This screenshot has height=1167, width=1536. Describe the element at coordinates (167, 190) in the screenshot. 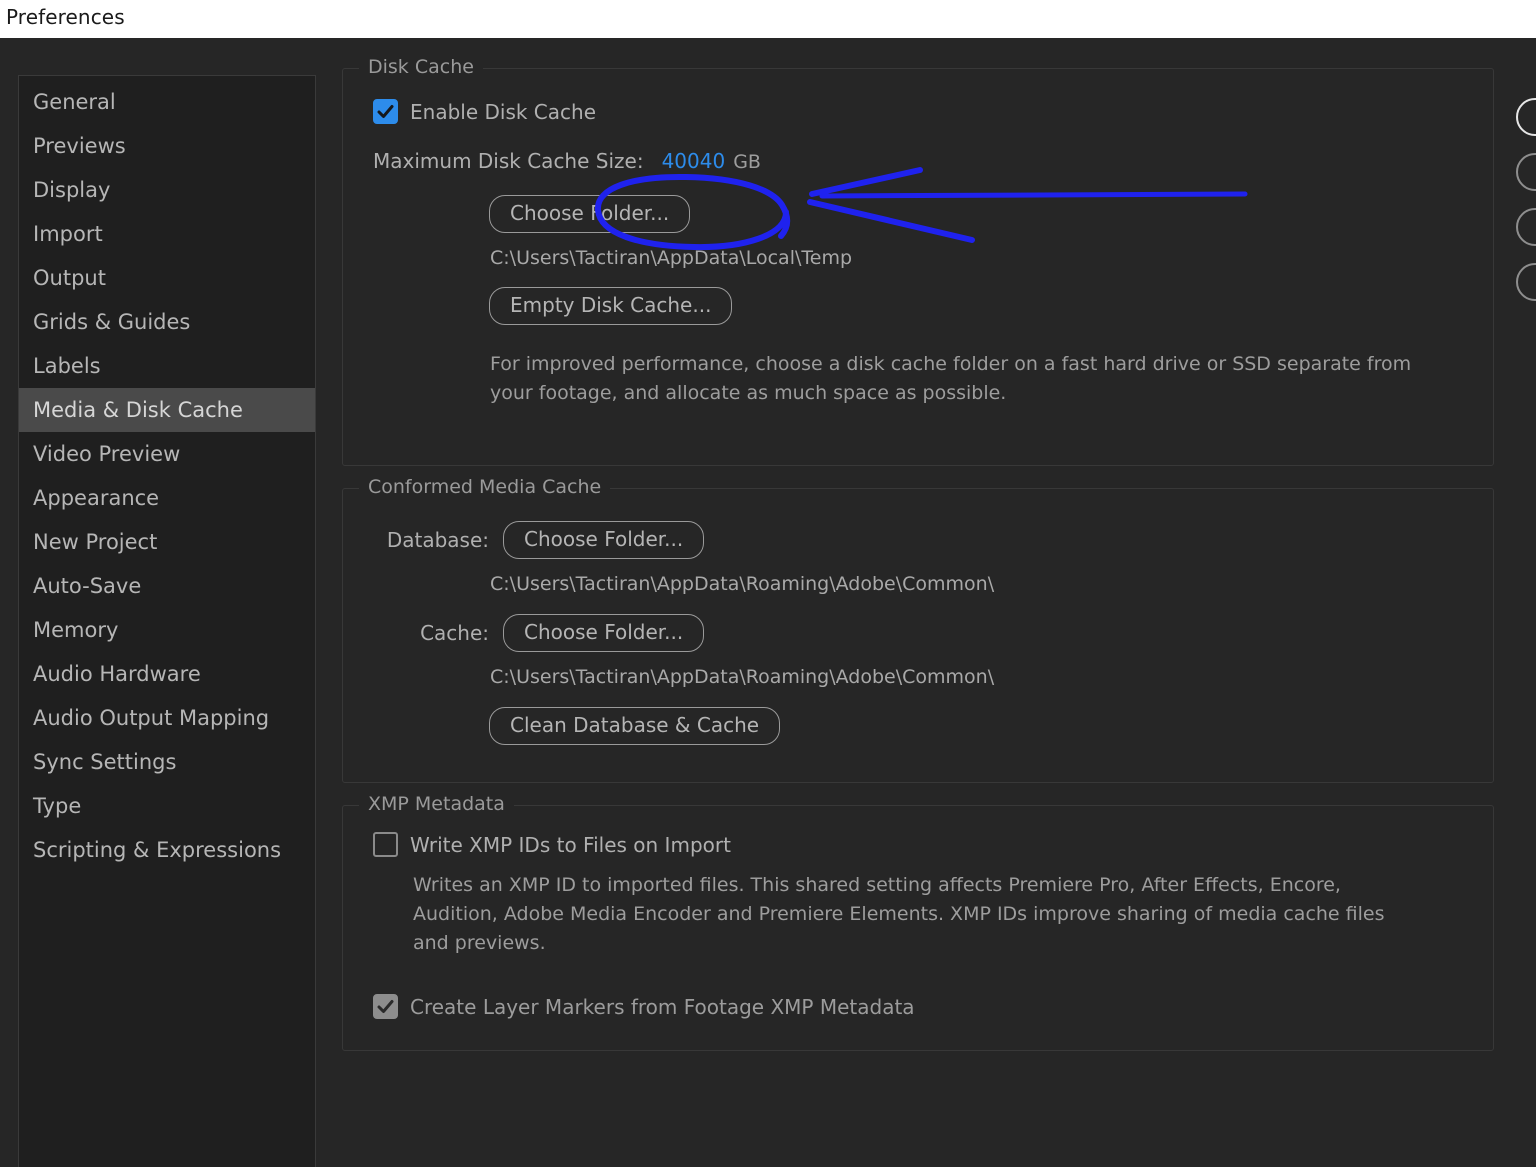

I see `sidebar-item-display: Display` at that location.